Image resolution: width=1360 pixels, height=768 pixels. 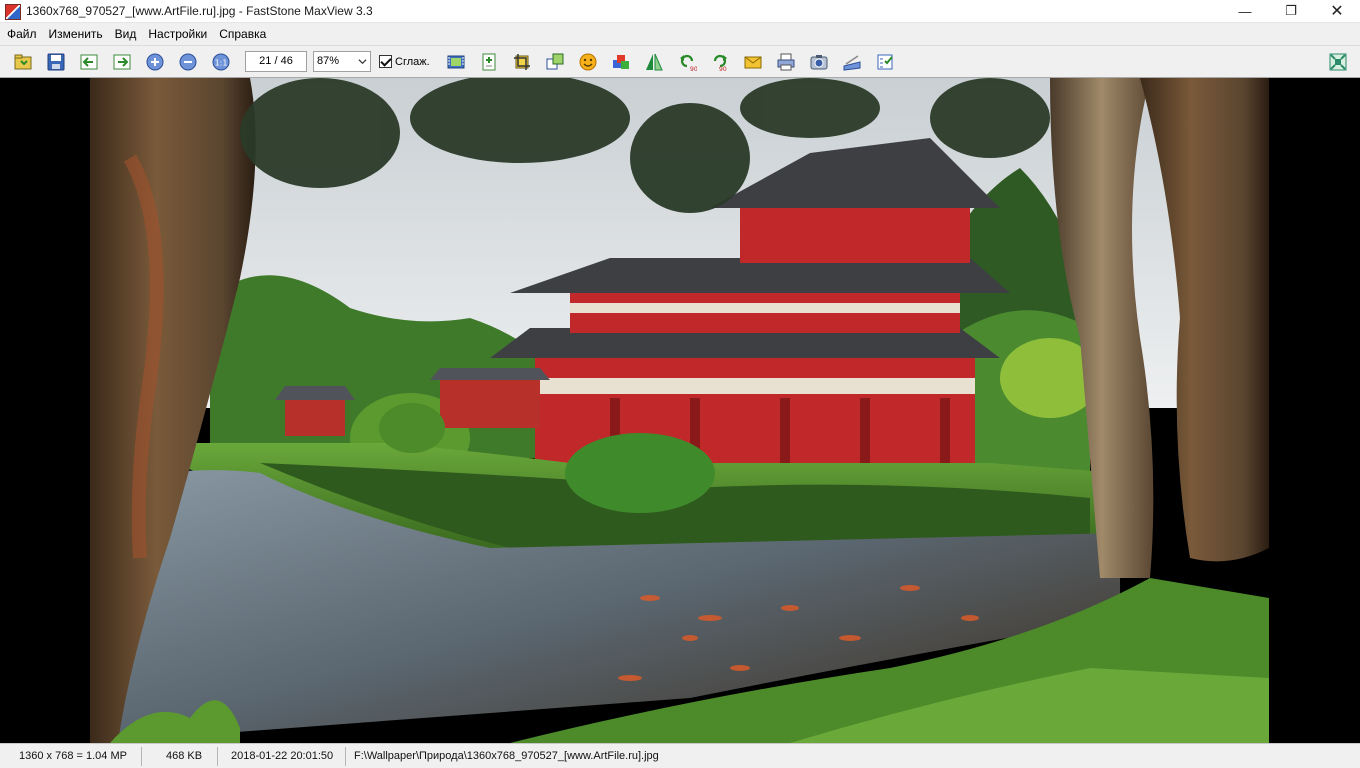 What do you see at coordinates (126, 34) in the screenshot?
I see `menu-view: Вид` at bounding box center [126, 34].